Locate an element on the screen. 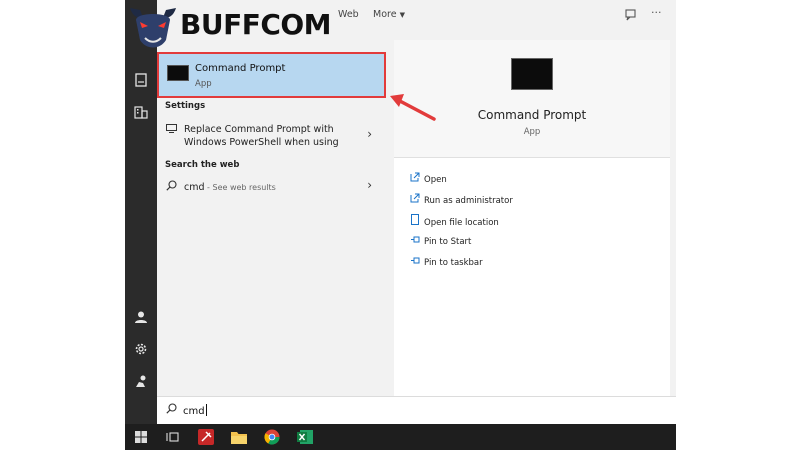  tab-web: Web is located at coordinates (348, 14).